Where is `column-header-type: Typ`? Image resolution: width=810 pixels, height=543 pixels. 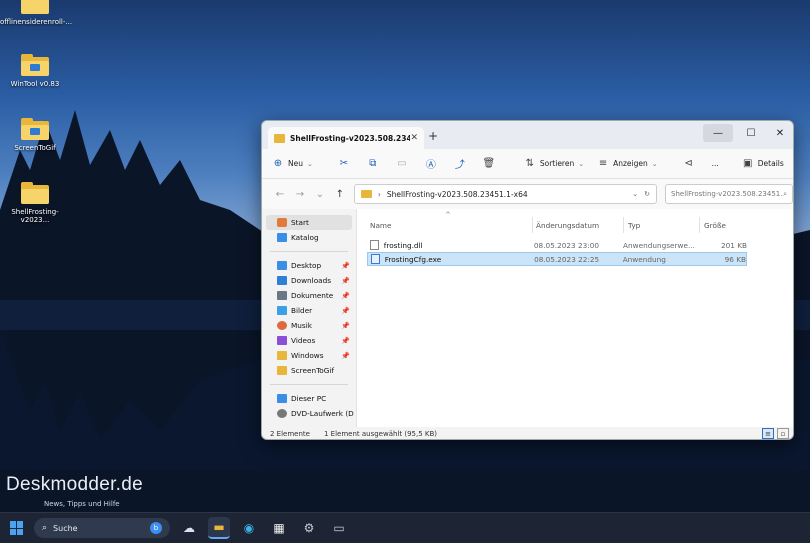
column-header-type: Typ is located at coordinates (634, 225).